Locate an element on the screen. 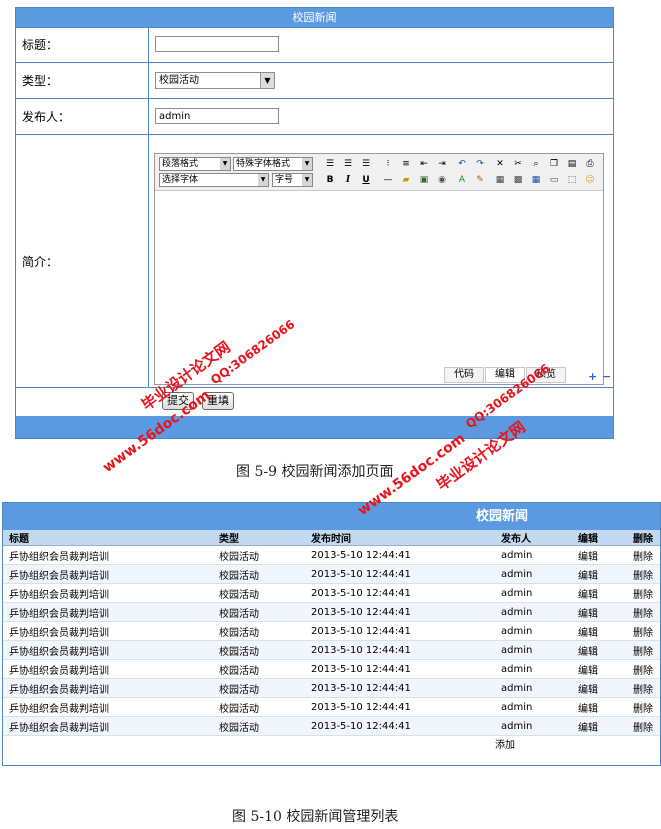  copy-icon: ❐ is located at coordinates (554, 164).